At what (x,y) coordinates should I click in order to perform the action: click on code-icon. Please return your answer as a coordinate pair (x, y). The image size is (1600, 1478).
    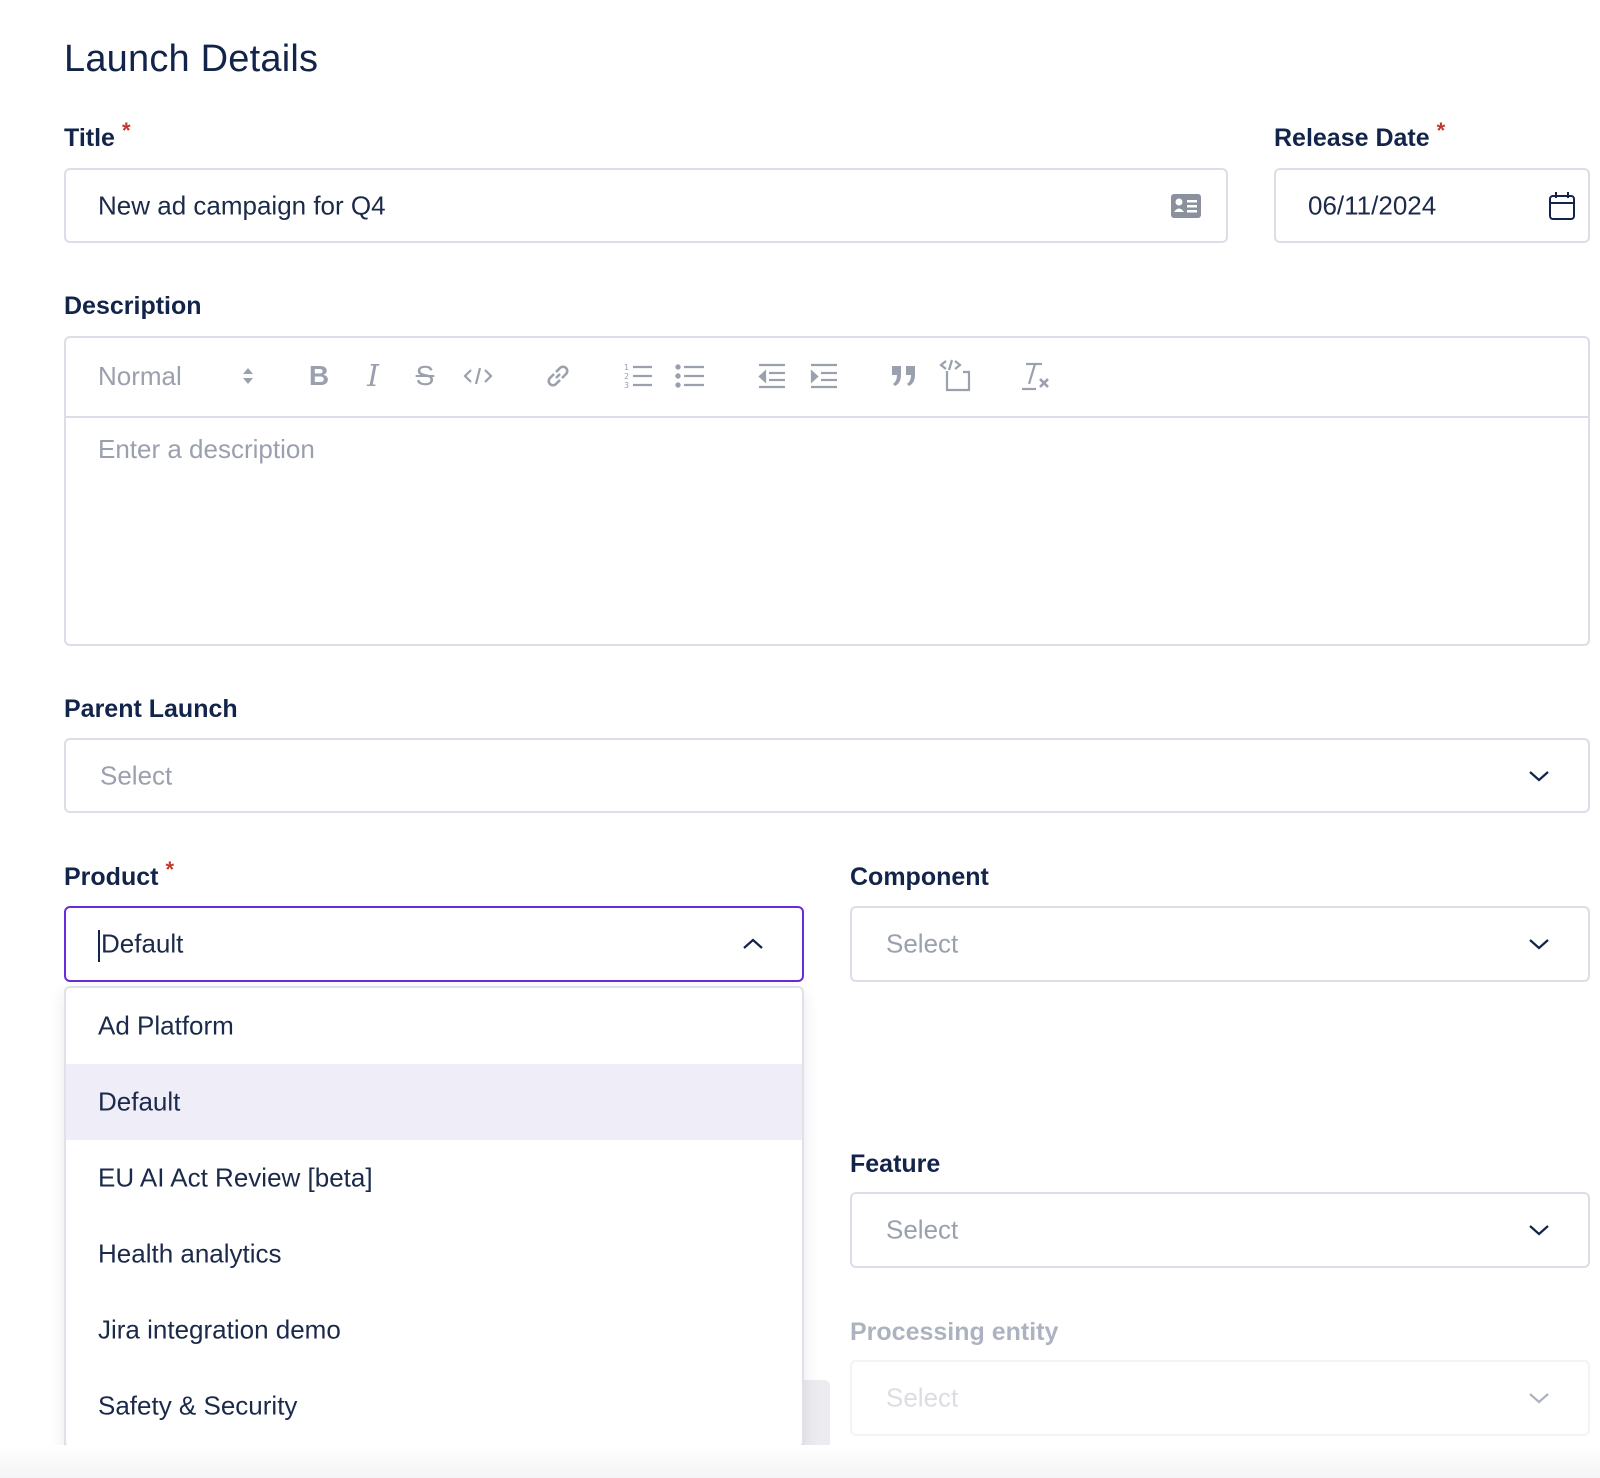
    Looking at the image, I should click on (478, 376).